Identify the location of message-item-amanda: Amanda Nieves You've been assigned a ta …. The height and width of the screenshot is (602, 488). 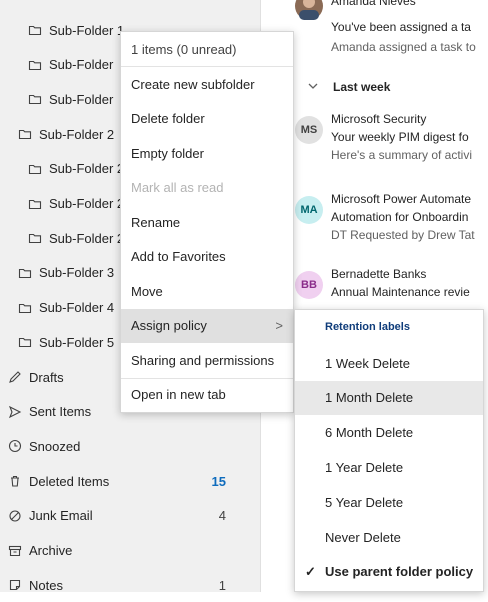
(374, 31).